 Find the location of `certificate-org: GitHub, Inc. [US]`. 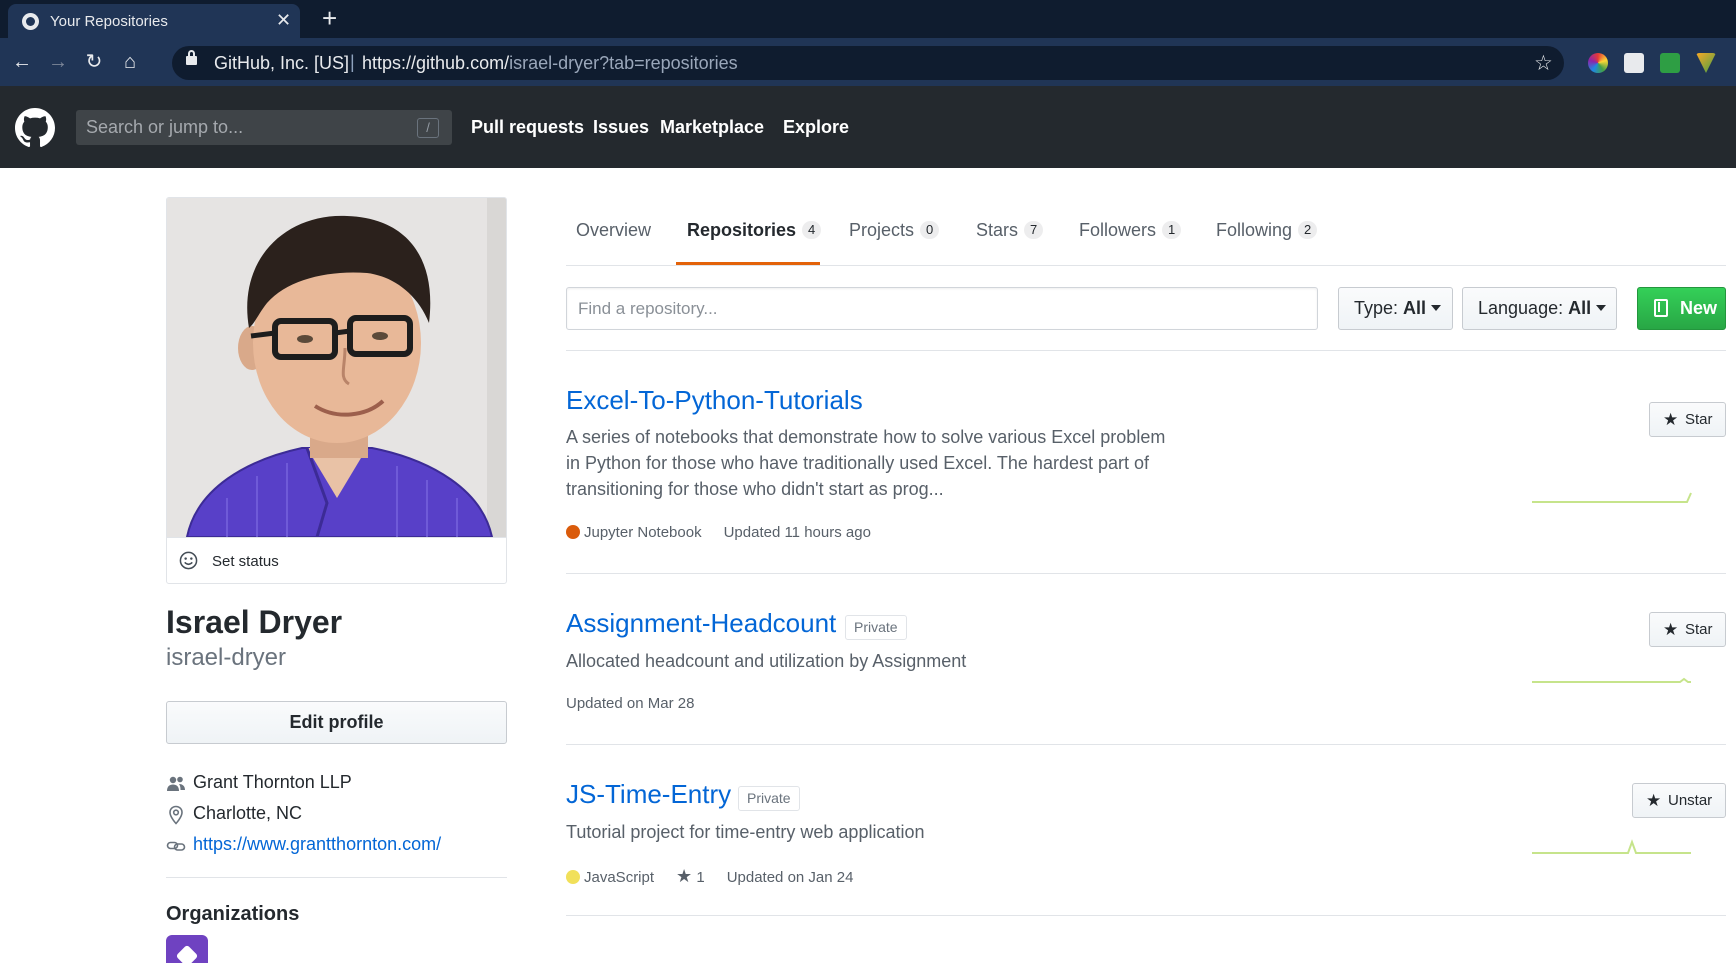

certificate-org: GitHub, Inc. [US] is located at coordinates (282, 63).